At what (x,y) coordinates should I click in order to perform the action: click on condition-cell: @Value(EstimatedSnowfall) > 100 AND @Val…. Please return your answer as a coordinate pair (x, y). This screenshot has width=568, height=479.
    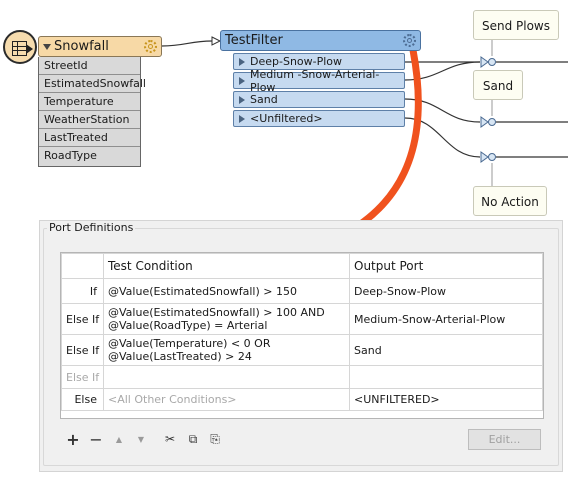
    Looking at the image, I should click on (226, 319).